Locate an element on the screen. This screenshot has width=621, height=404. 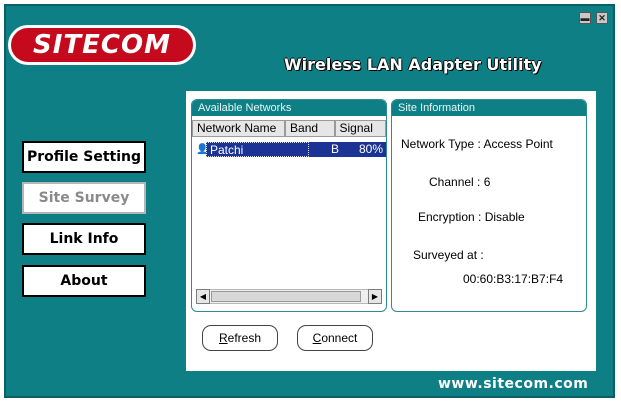
refresh-mnemonic: R is located at coordinates (223, 338).